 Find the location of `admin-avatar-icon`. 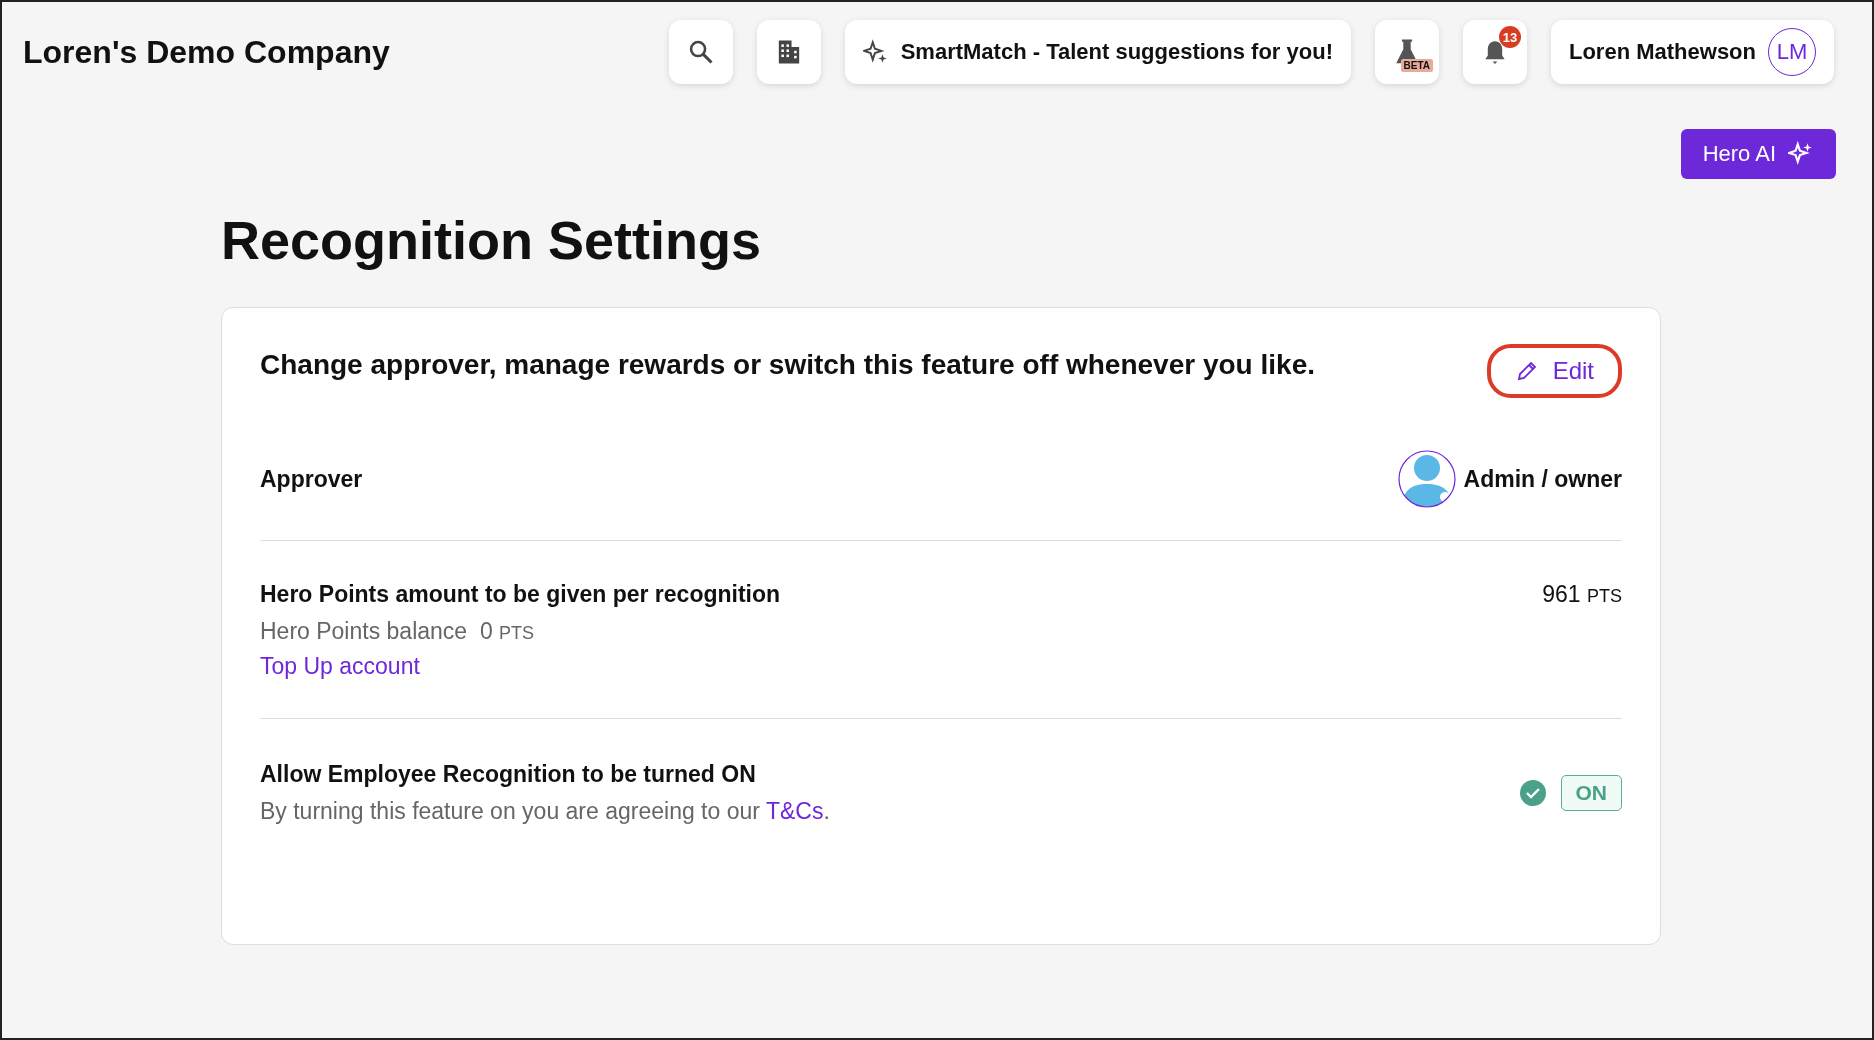

admin-avatar-icon is located at coordinates (1426, 479).